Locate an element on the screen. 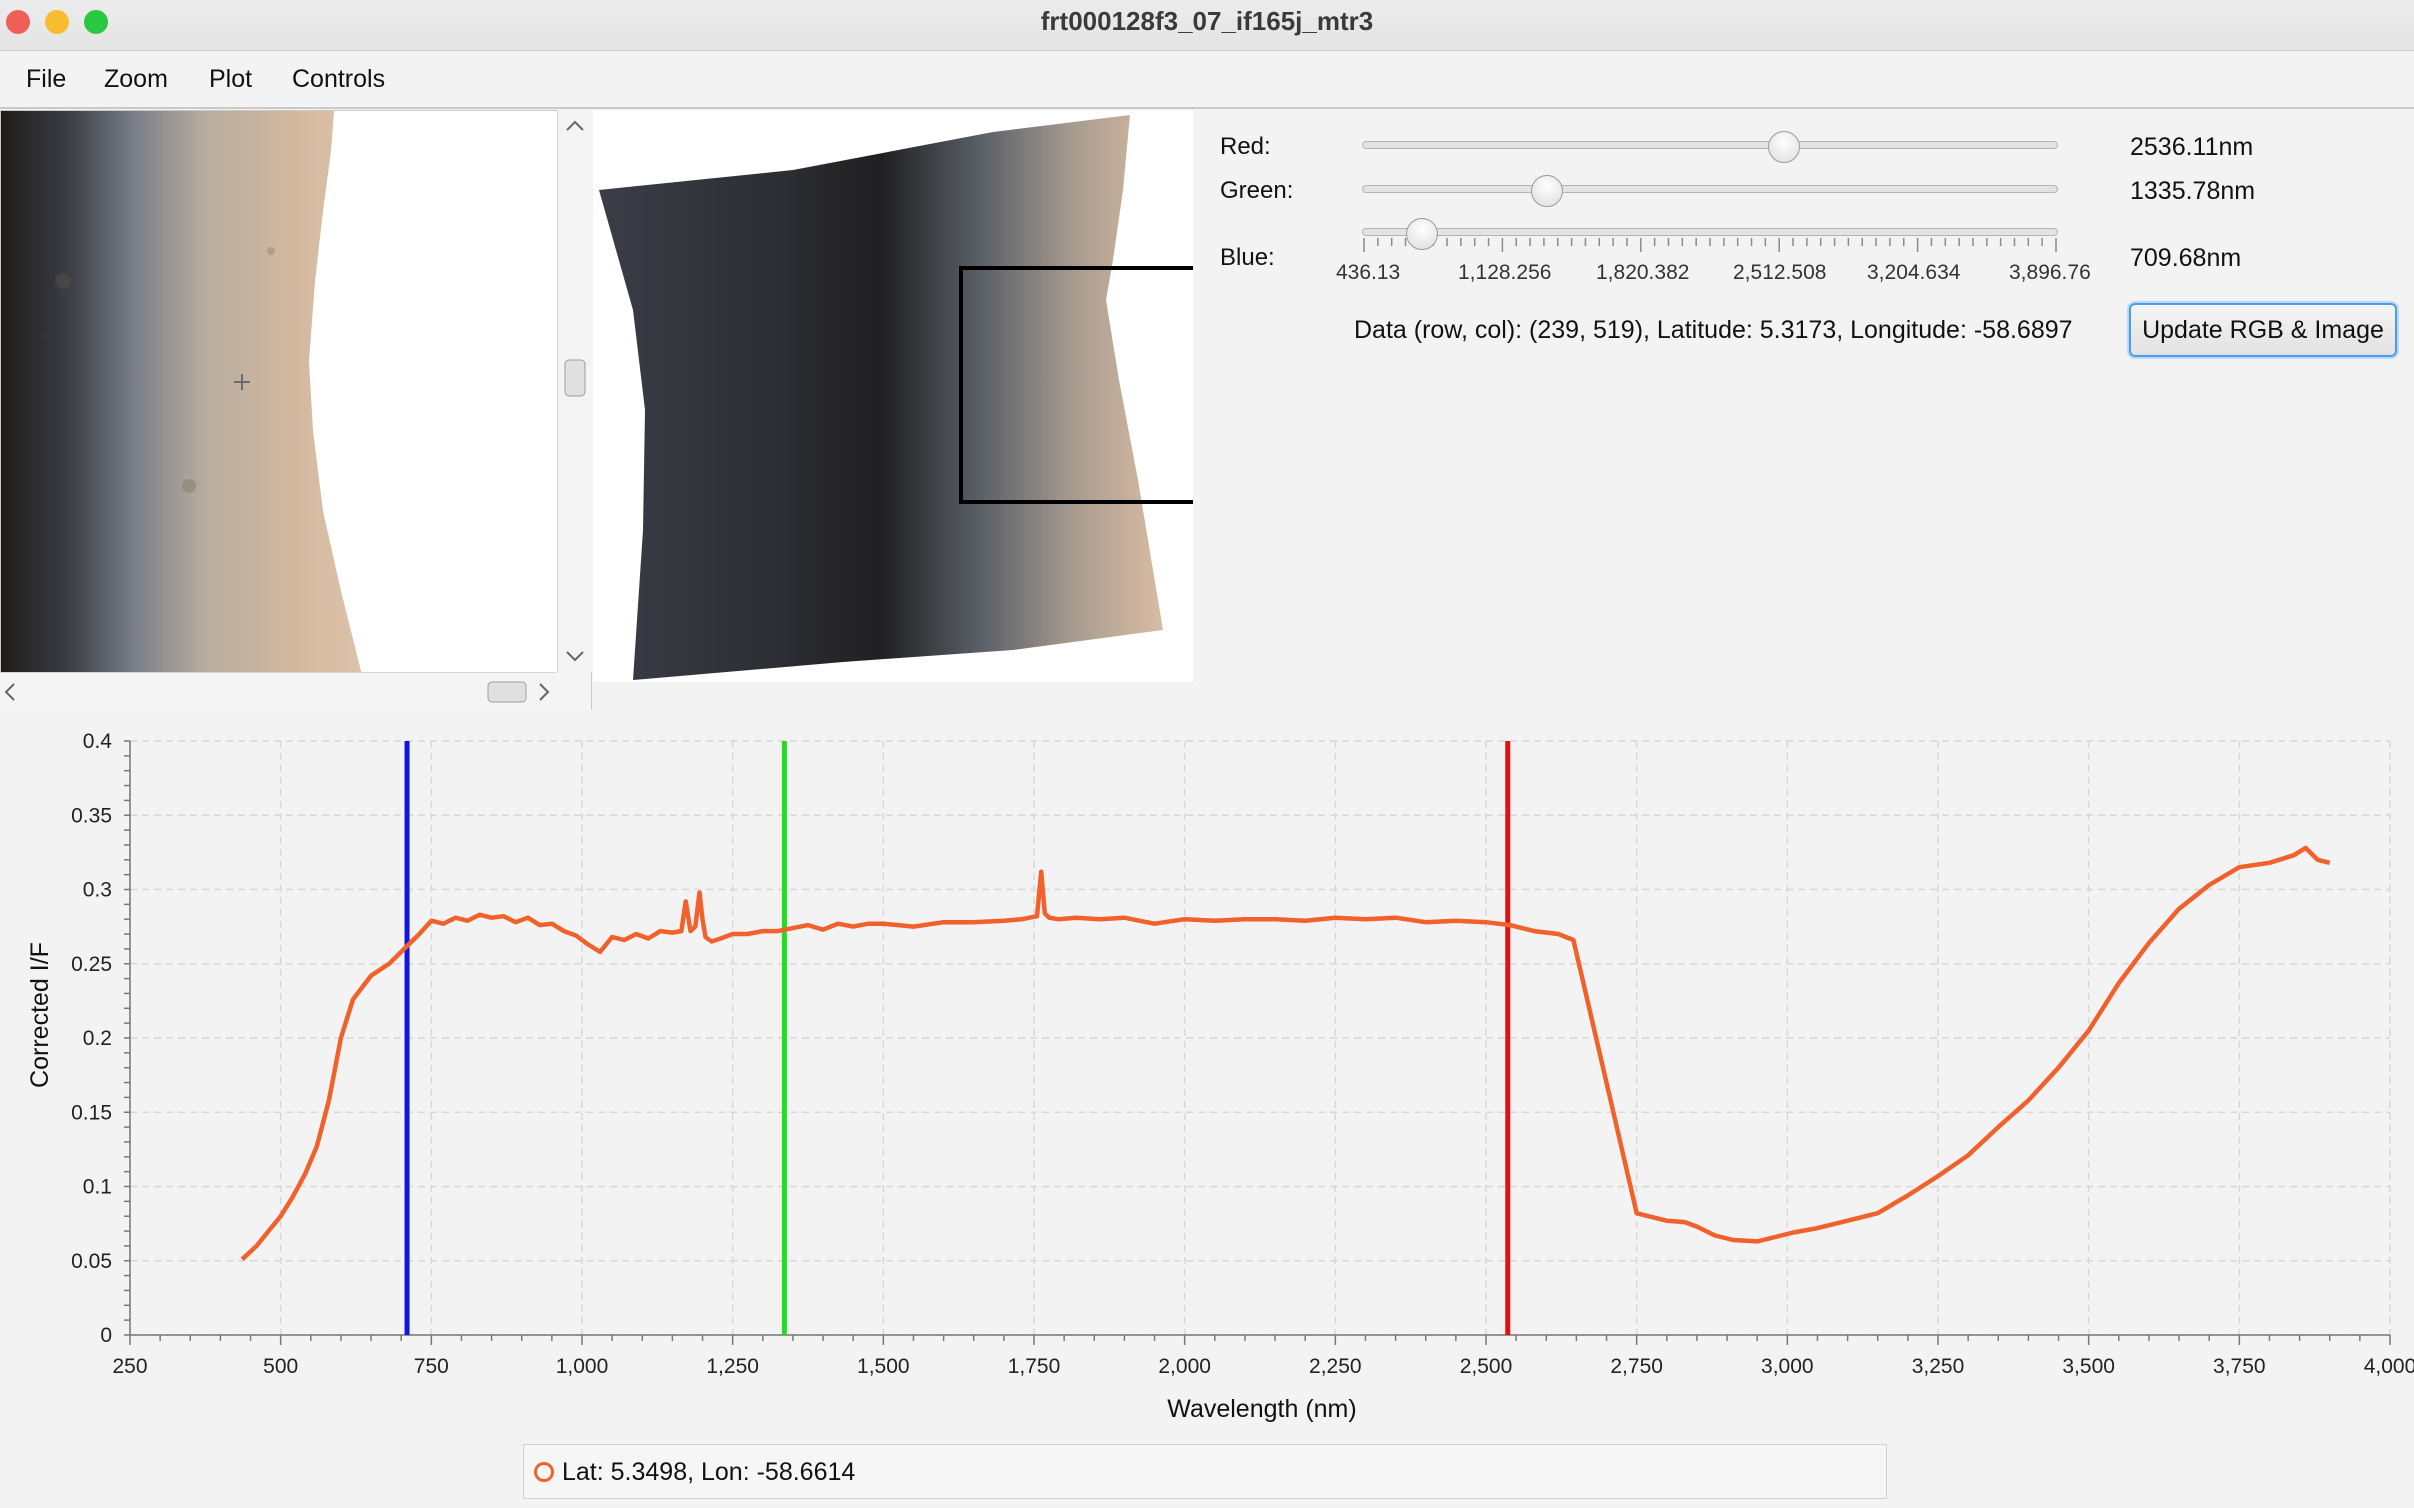 The width and height of the screenshot is (2414, 1508). chart-legend: Lat: 5.3498, Lon: -58.6614 is located at coordinates (1205, 1471).